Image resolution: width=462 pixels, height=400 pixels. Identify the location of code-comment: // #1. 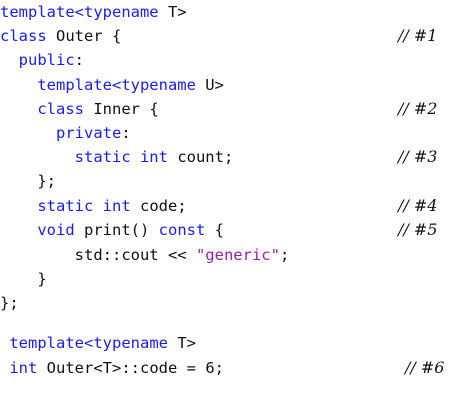
(418, 35).